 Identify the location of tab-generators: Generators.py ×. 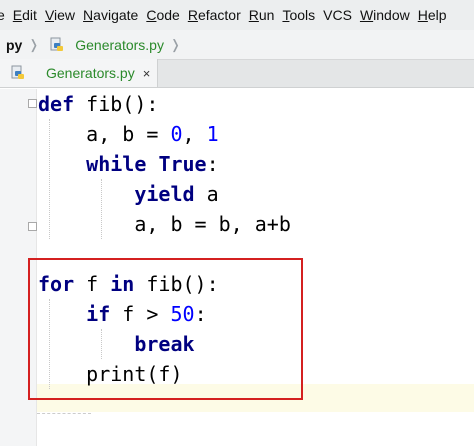
(79, 73).